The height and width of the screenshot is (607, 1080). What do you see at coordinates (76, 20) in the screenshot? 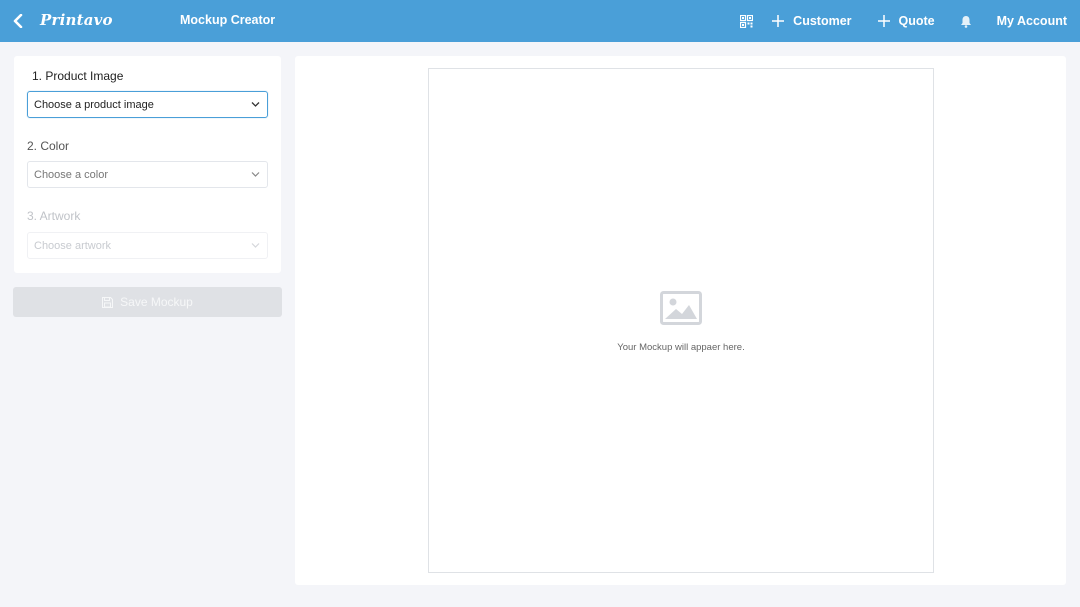
I see `printavo-logo: Printavo` at bounding box center [76, 20].